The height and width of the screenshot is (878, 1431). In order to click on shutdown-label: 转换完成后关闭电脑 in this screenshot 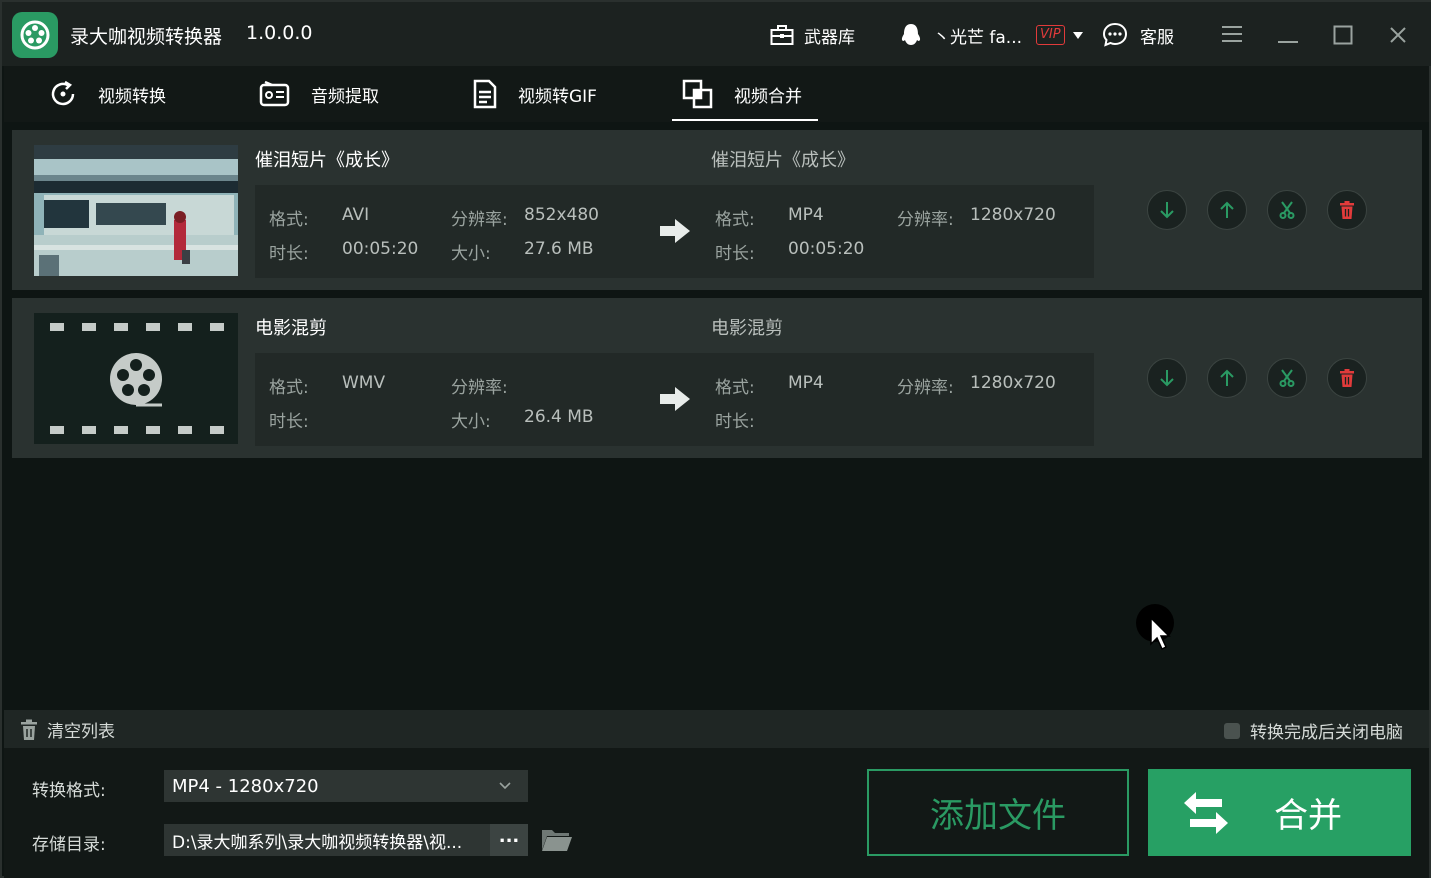, I will do `click(1326, 733)`.